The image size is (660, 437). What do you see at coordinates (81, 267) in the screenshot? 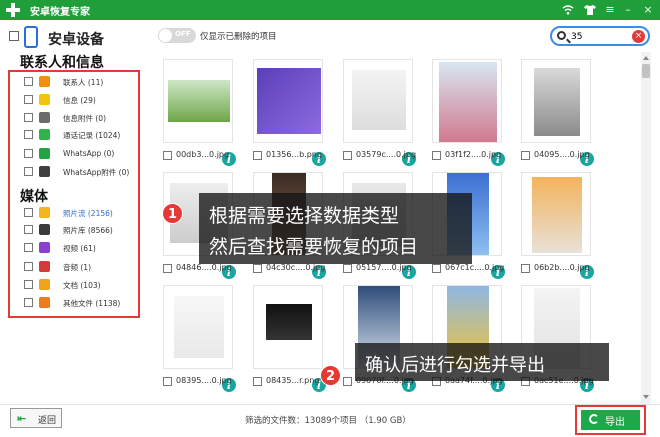
I see `sidebar-item: 音频 (1)` at bounding box center [81, 267].